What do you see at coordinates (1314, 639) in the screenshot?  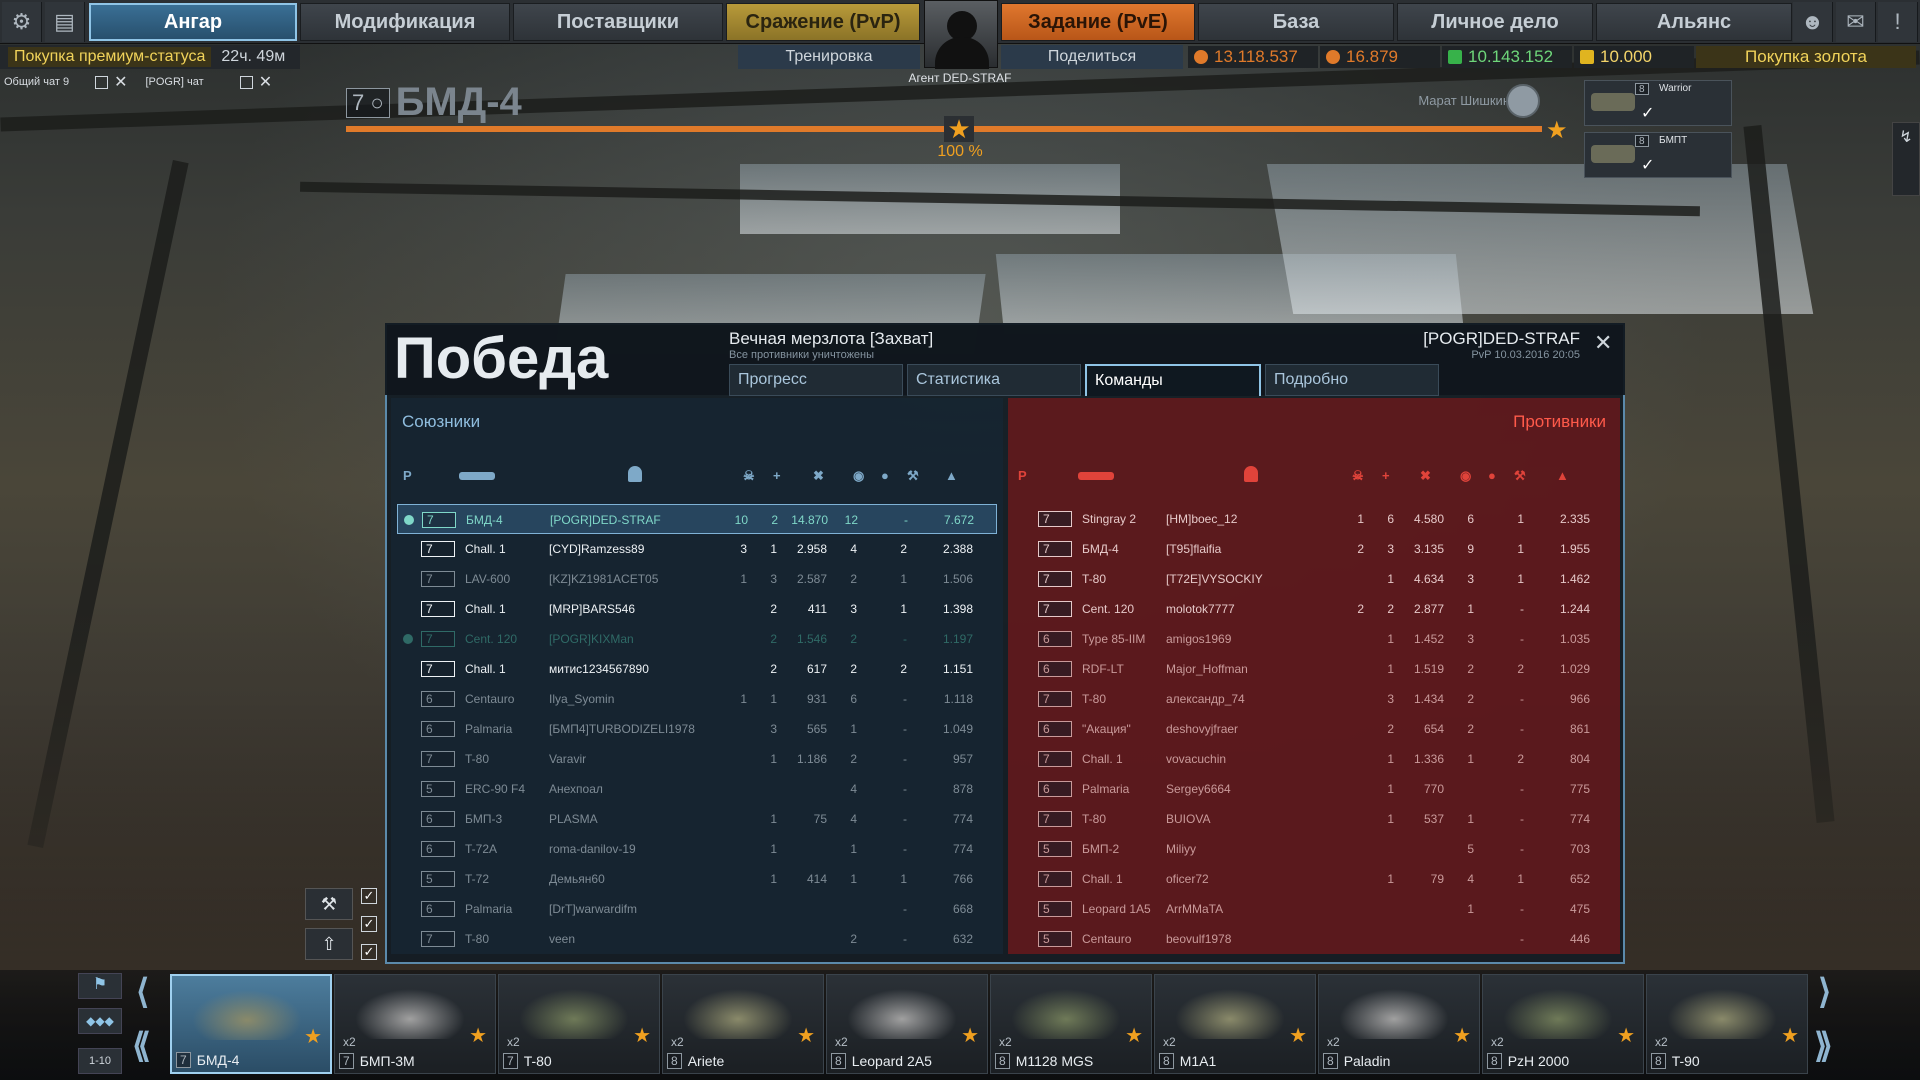 I see `table-row: 6 Type 85-IIM amigos1969 1 1.452 3 - 1.035` at bounding box center [1314, 639].